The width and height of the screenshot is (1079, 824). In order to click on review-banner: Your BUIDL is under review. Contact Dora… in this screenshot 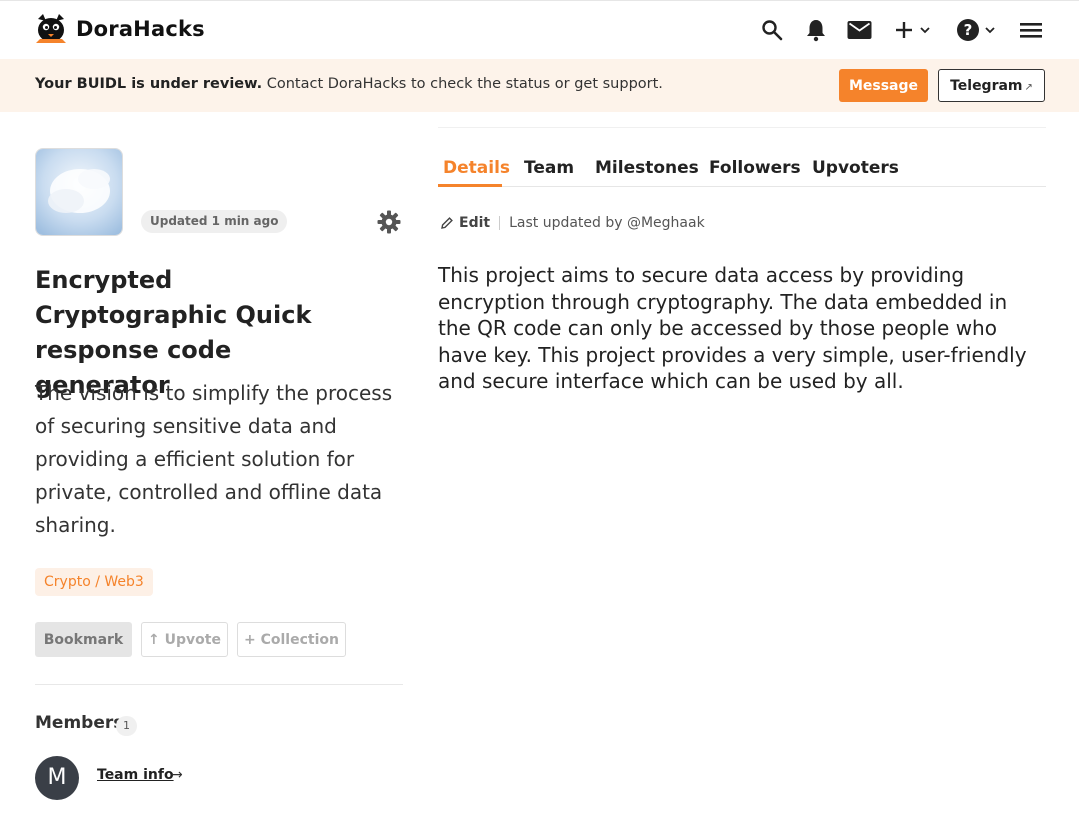, I will do `click(539, 85)`.